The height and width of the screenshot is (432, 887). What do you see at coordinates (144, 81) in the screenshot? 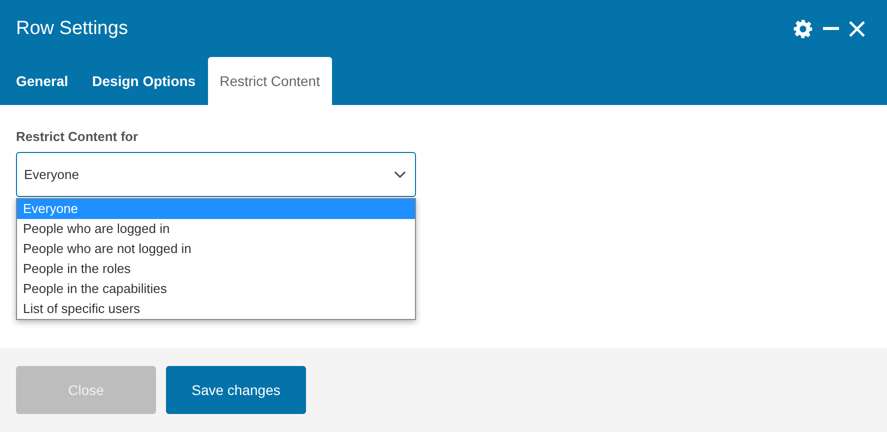
I see `tab: Design Options` at bounding box center [144, 81].